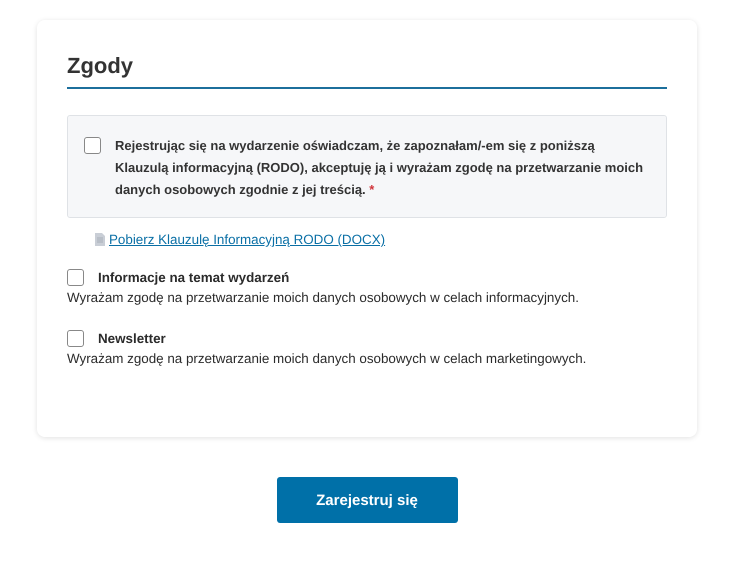 The image size is (746, 575). I want to click on download-link: Pobierz Klauzulę Informacyjną RODO (DOCX), so click(247, 239).